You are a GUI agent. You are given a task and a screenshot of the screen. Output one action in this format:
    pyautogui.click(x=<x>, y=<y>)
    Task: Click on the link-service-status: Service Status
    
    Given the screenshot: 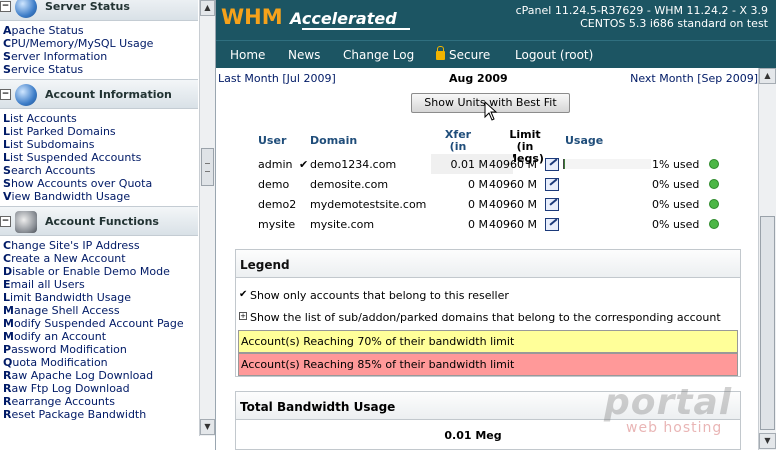 What is the action you would take?
    pyautogui.click(x=100, y=69)
    